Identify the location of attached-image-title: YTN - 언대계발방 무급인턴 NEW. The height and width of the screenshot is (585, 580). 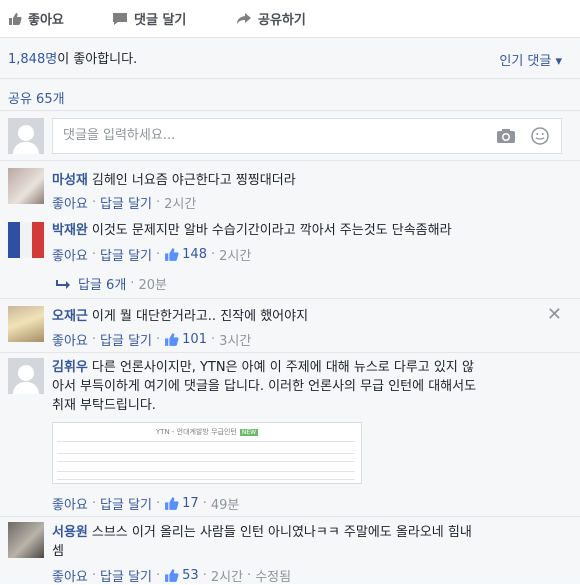
(207, 432).